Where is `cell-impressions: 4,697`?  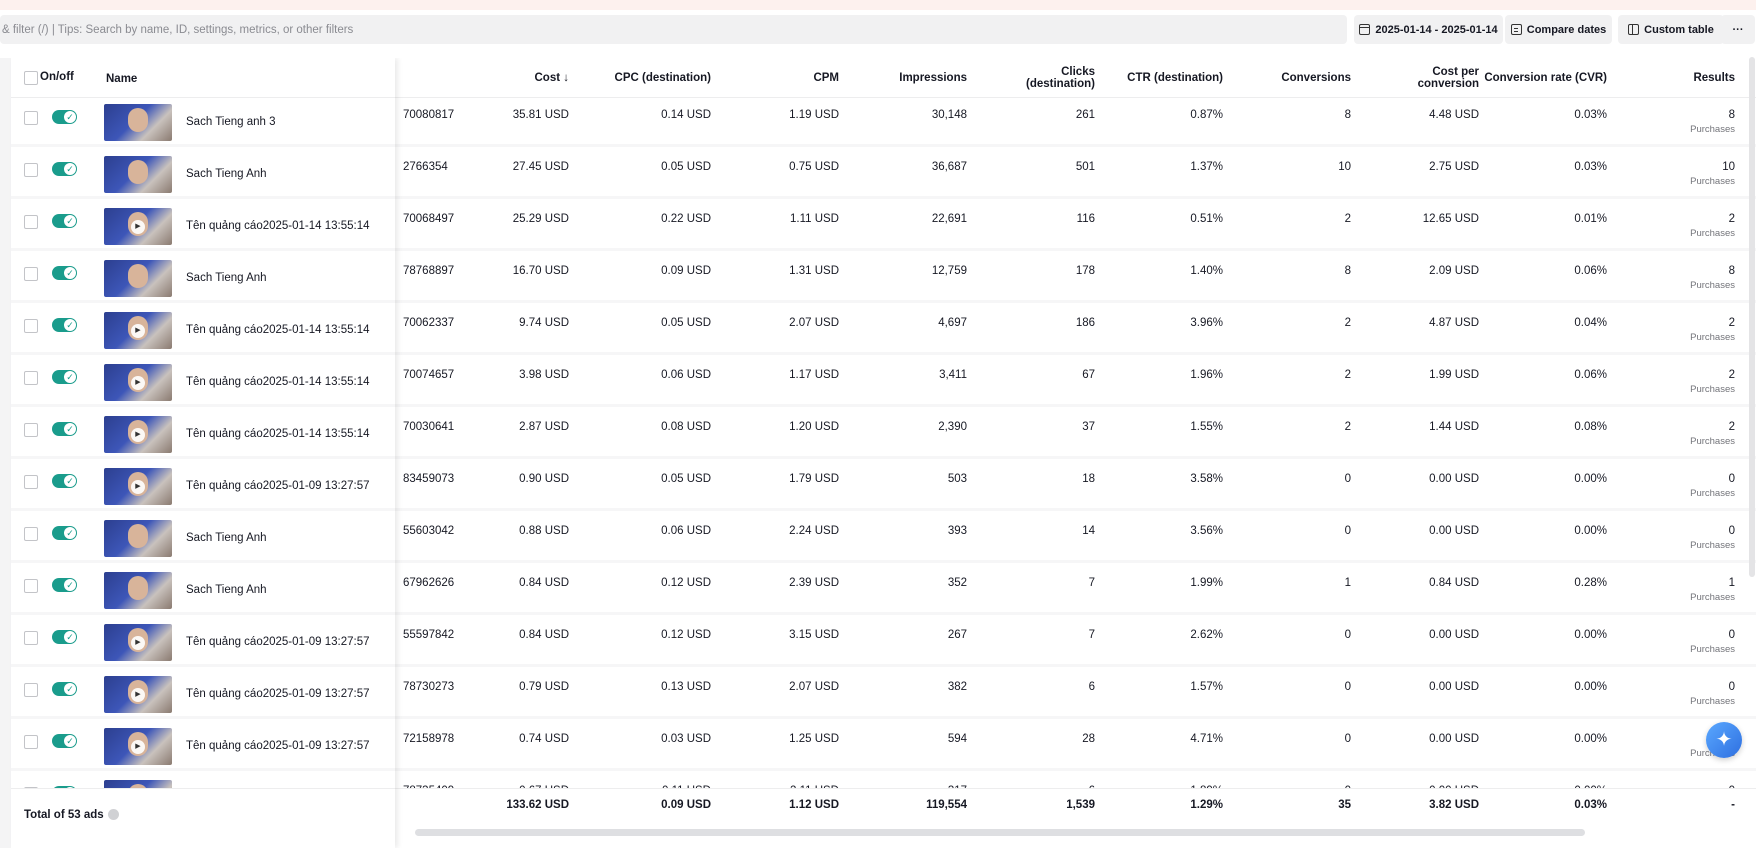 cell-impressions: 4,697 is located at coordinates (952, 323).